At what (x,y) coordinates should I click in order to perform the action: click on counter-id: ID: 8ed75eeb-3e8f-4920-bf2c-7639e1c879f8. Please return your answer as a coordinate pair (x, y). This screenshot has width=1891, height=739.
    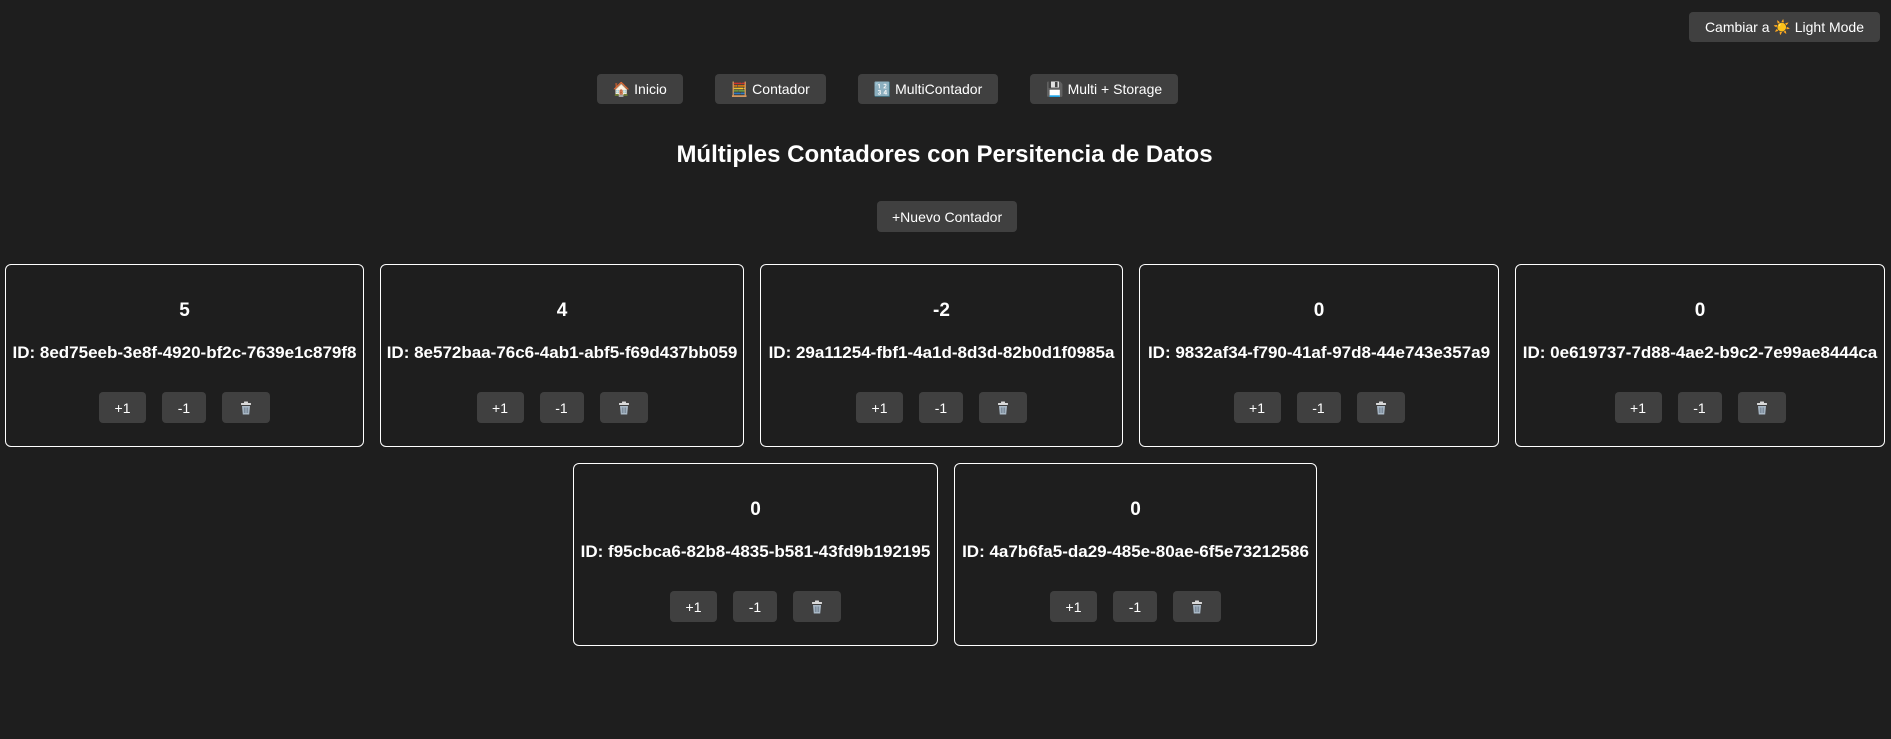
    Looking at the image, I should click on (184, 352).